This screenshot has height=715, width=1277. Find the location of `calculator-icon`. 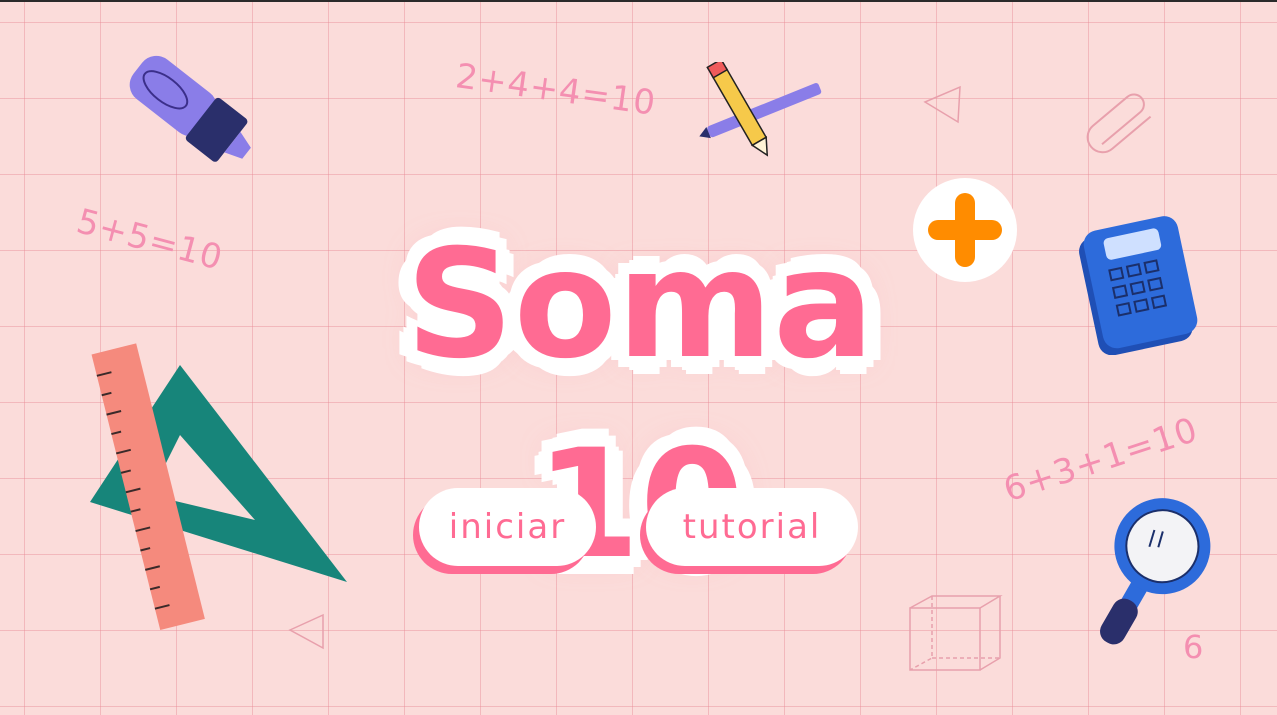

calculator-icon is located at coordinates (1138, 285).